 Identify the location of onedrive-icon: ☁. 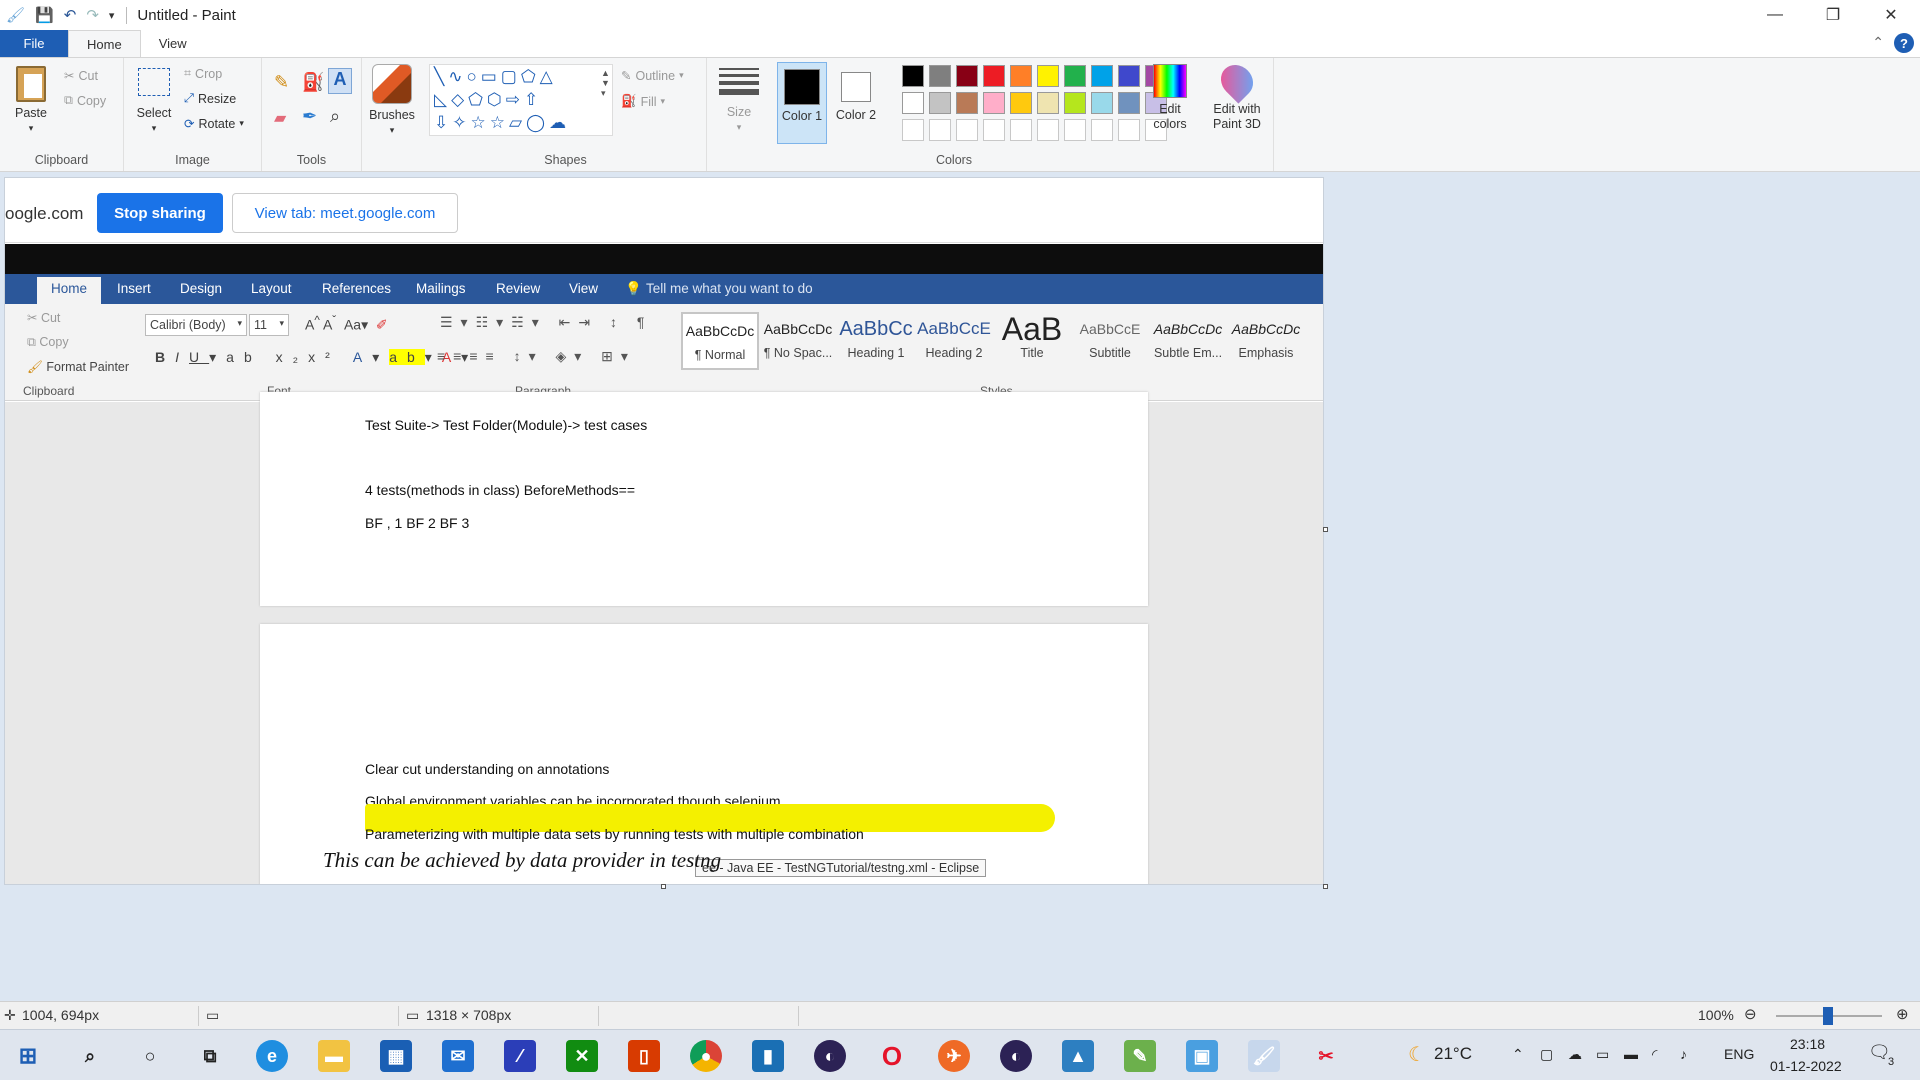
(1575, 1054).